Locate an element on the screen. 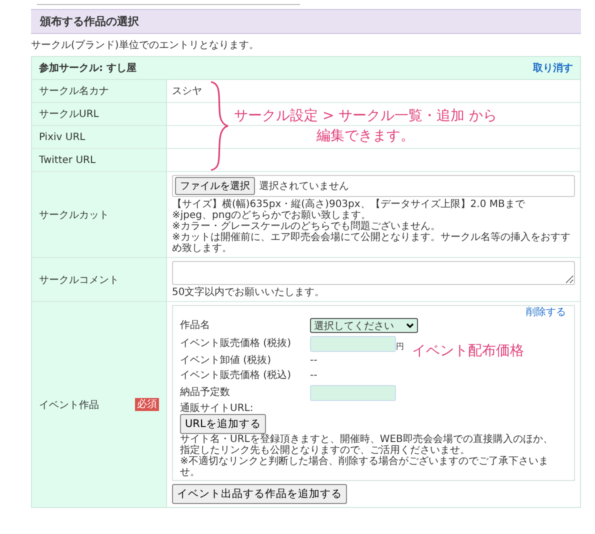 The height and width of the screenshot is (534, 595). field-label: イベント作品 is located at coordinates (69, 405).